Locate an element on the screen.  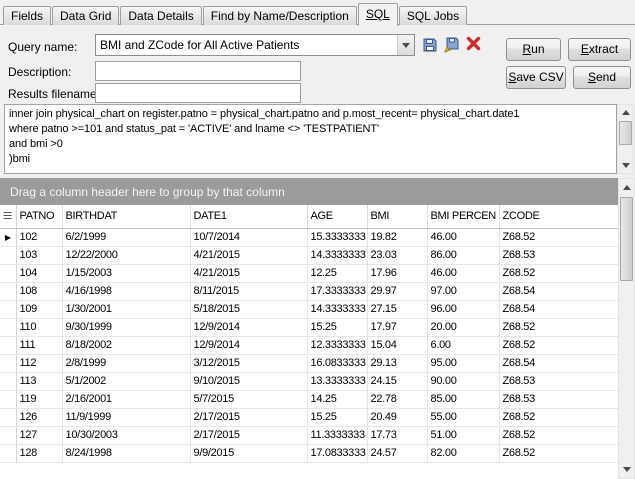
grid-cell: 90.00 is located at coordinates (463, 381).